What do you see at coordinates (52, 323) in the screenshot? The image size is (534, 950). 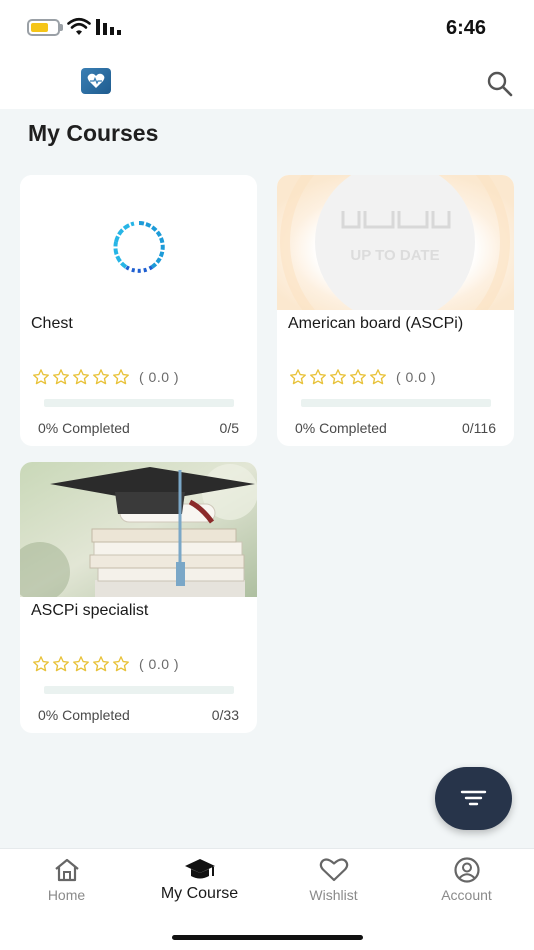 I see `course-title: Chest` at bounding box center [52, 323].